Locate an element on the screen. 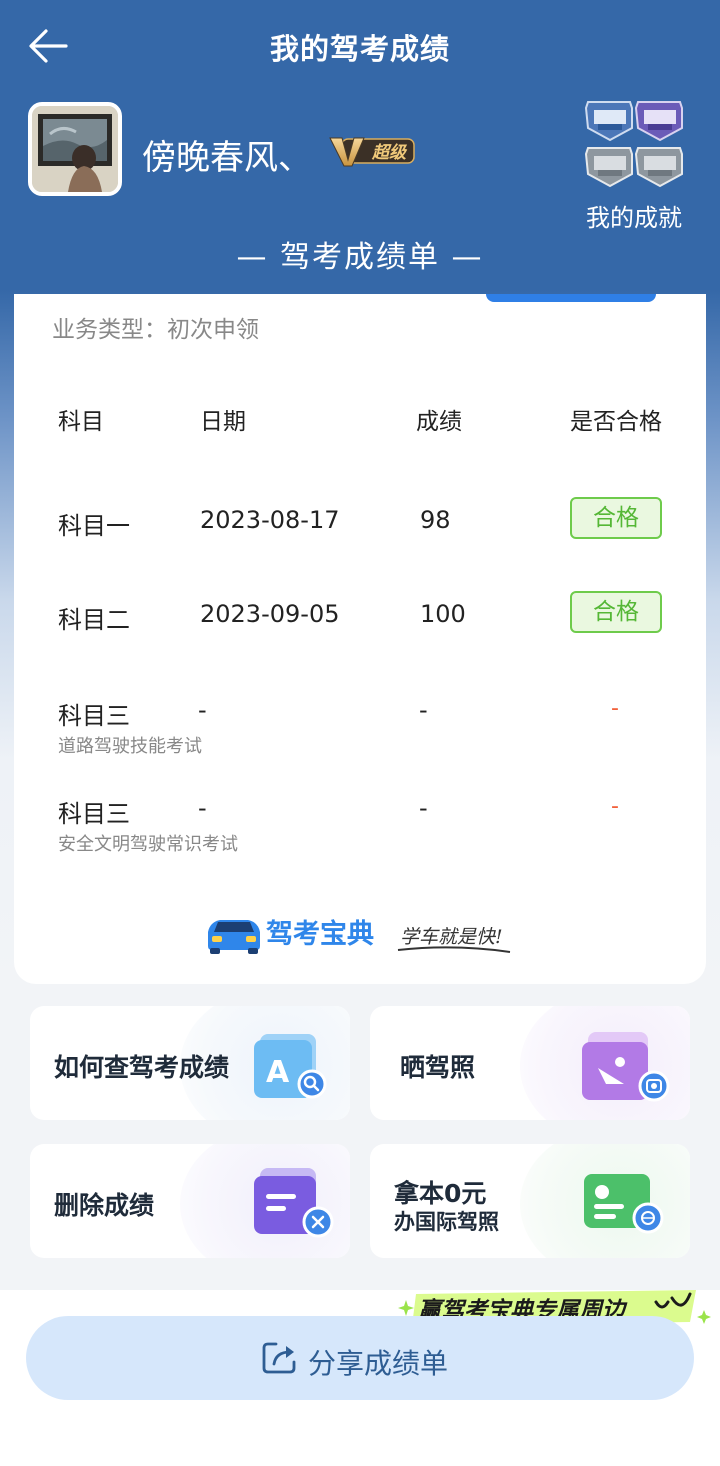 This screenshot has width=720, height=1466. row-score: 98 is located at coordinates (435, 520).